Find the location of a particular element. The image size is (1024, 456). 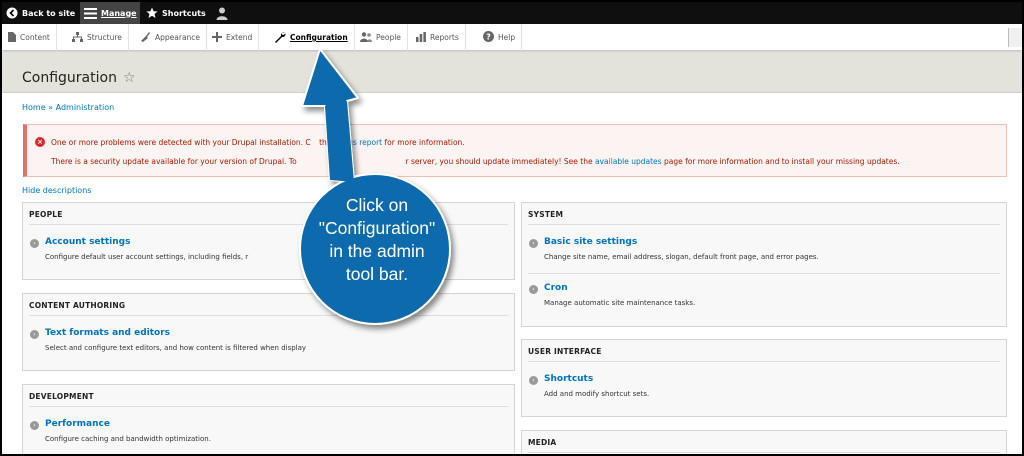

account-settings-link: Account settings is located at coordinates (87, 242).